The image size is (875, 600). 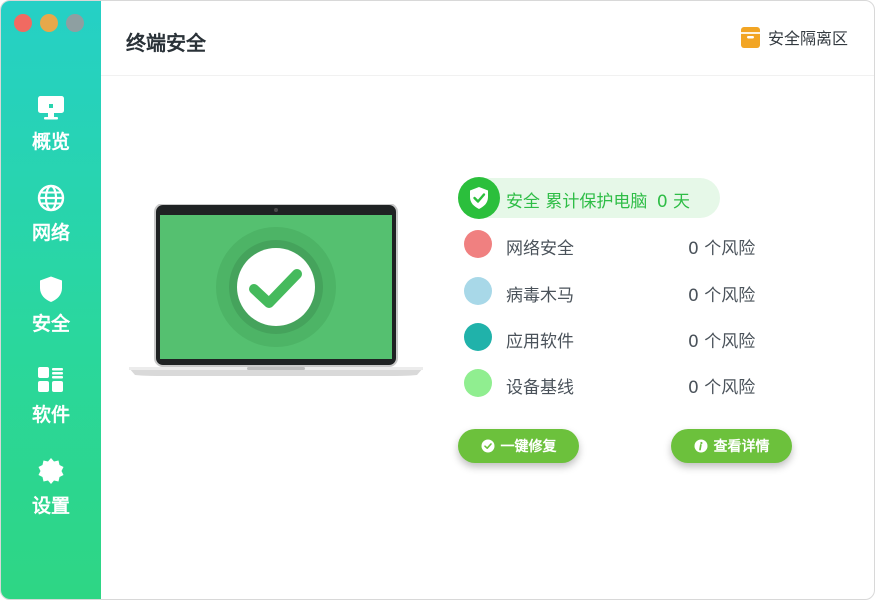 What do you see at coordinates (51, 108) in the screenshot?
I see `monitor-icon` at bounding box center [51, 108].